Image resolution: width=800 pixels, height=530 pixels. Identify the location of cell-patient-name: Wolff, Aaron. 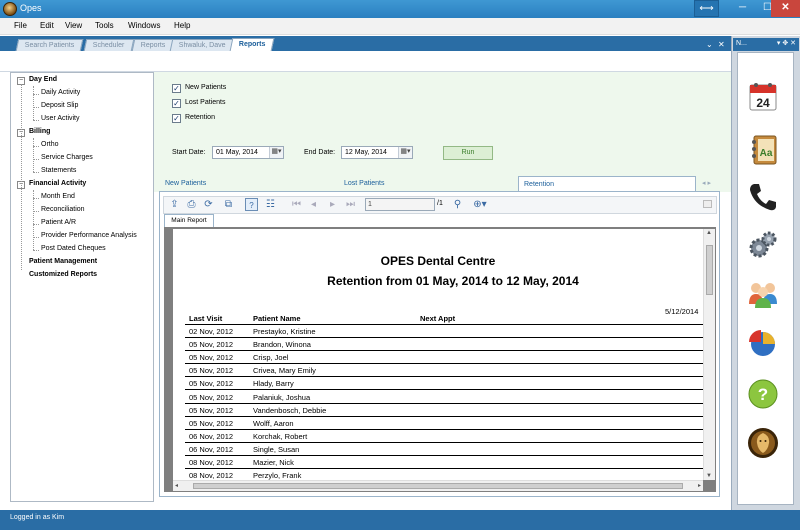
(273, 423).